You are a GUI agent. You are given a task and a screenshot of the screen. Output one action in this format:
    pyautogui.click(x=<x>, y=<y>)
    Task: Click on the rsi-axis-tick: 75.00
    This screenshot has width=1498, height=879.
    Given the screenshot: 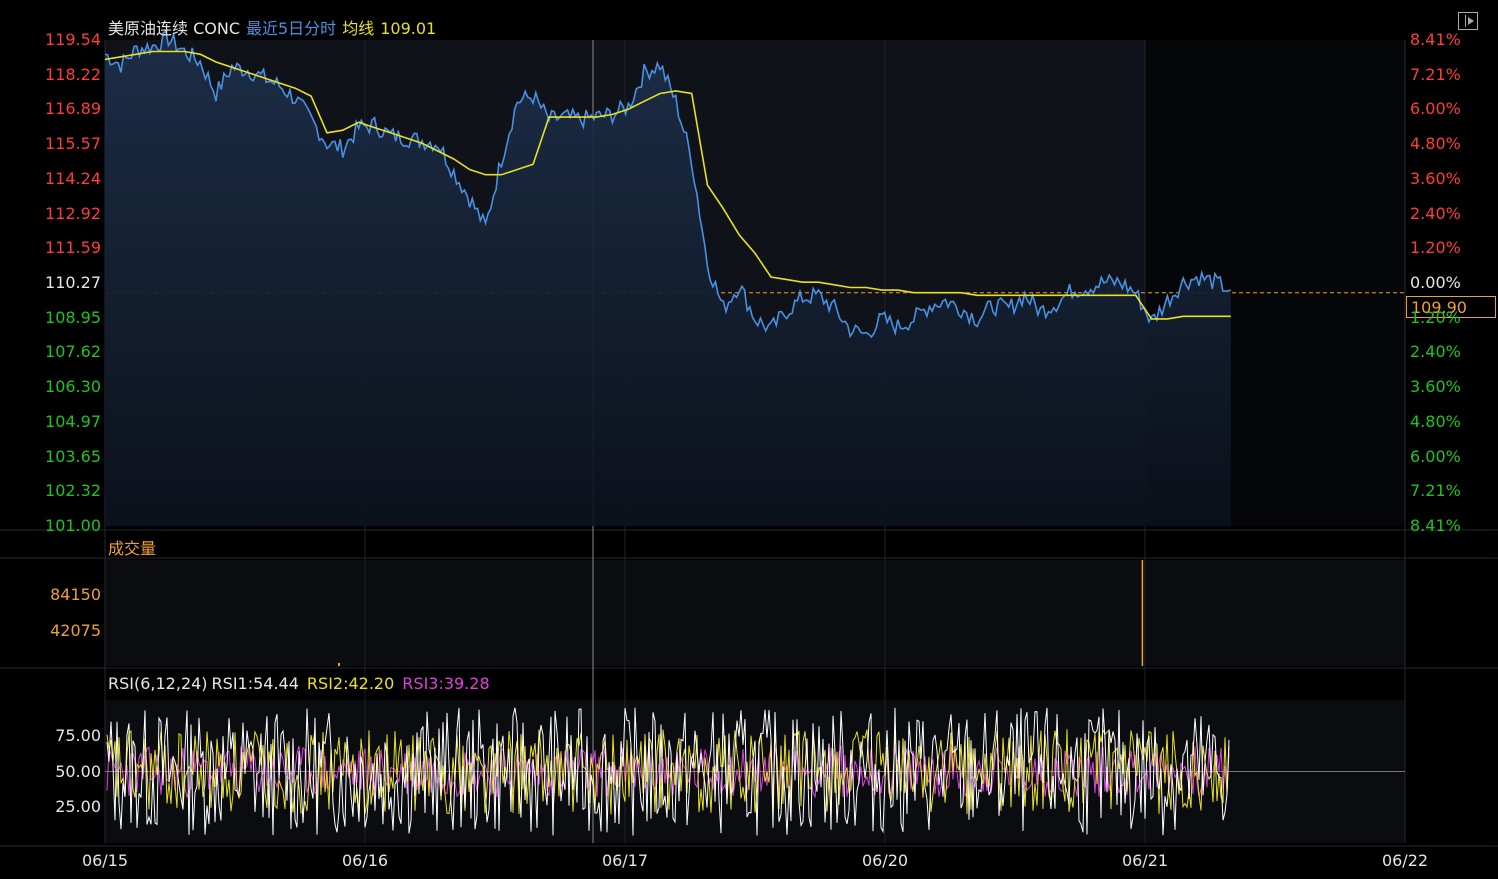 What is the action you would take?
    pyautogui.click(x=78, y=735)
    